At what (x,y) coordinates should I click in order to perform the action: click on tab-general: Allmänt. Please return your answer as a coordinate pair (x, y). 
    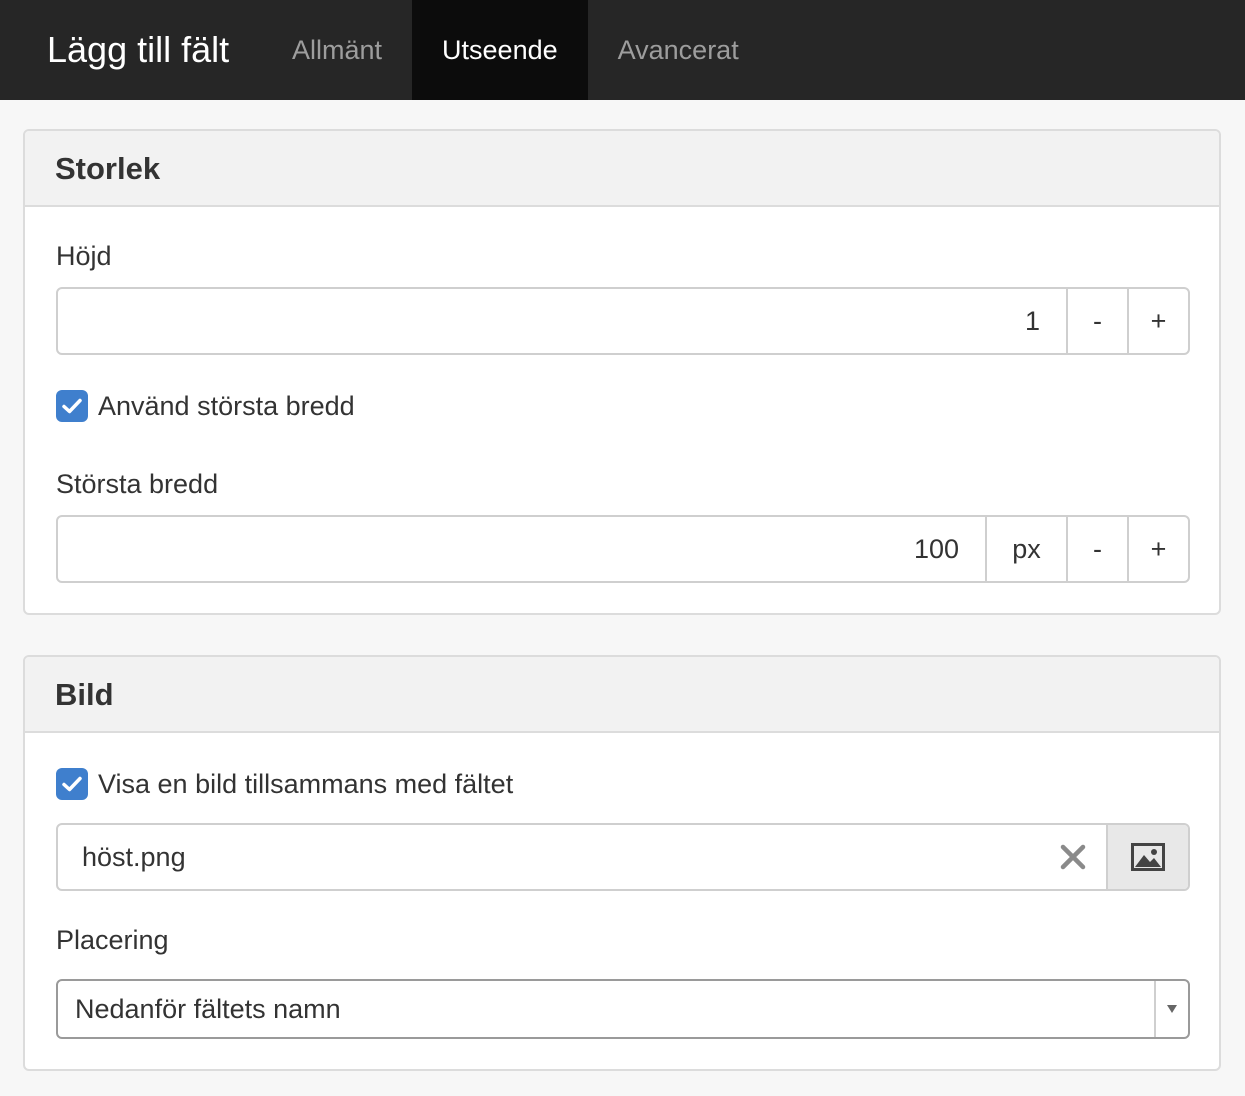
    Looking at the image, I should click on (337, 50).